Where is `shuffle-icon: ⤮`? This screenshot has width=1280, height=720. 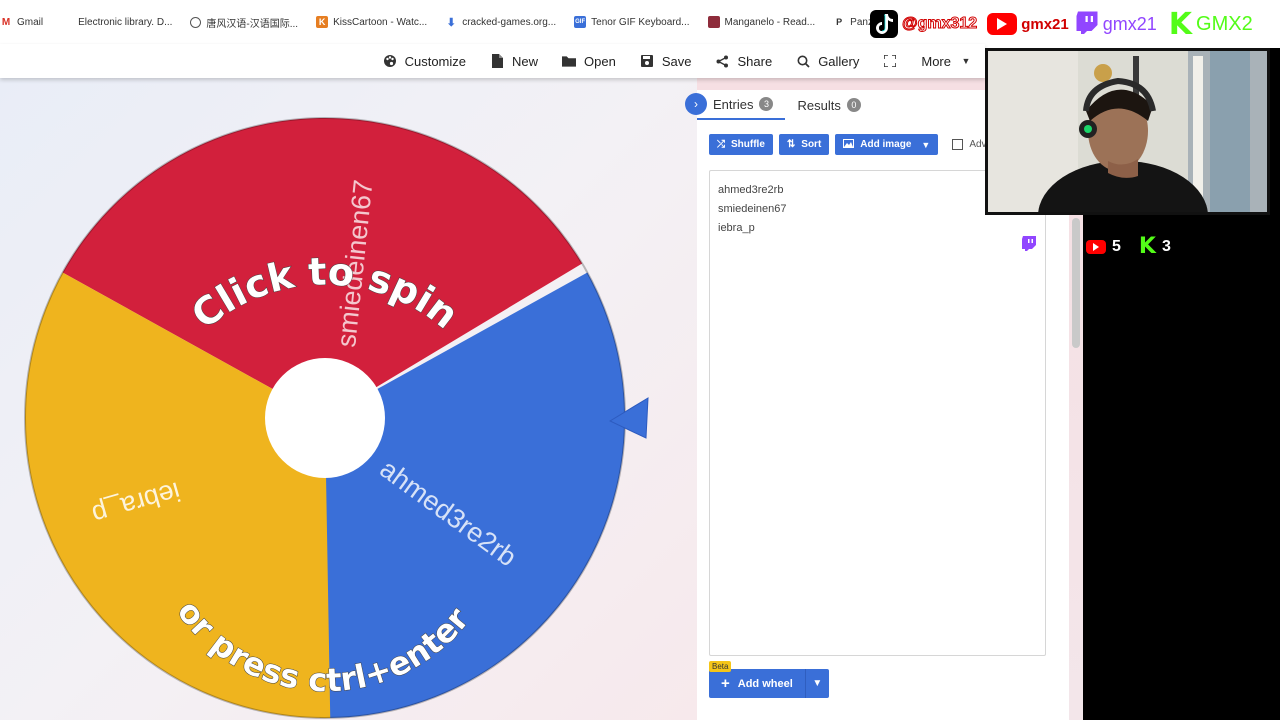 shuffle-icon: ⤮ is located at coordinates (721, 144).